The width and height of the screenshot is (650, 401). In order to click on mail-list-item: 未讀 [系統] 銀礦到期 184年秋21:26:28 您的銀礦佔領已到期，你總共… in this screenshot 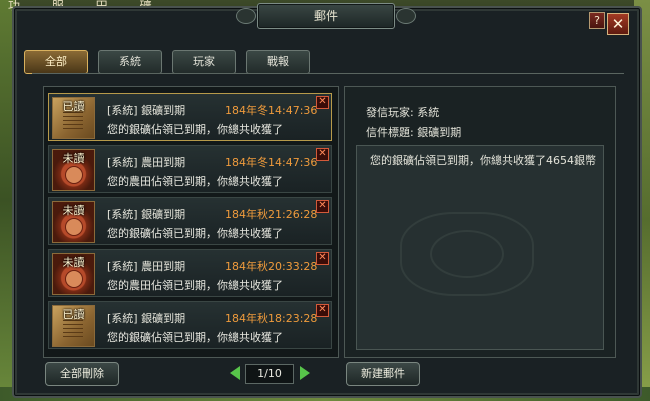, I will do `click(190, 221)`.